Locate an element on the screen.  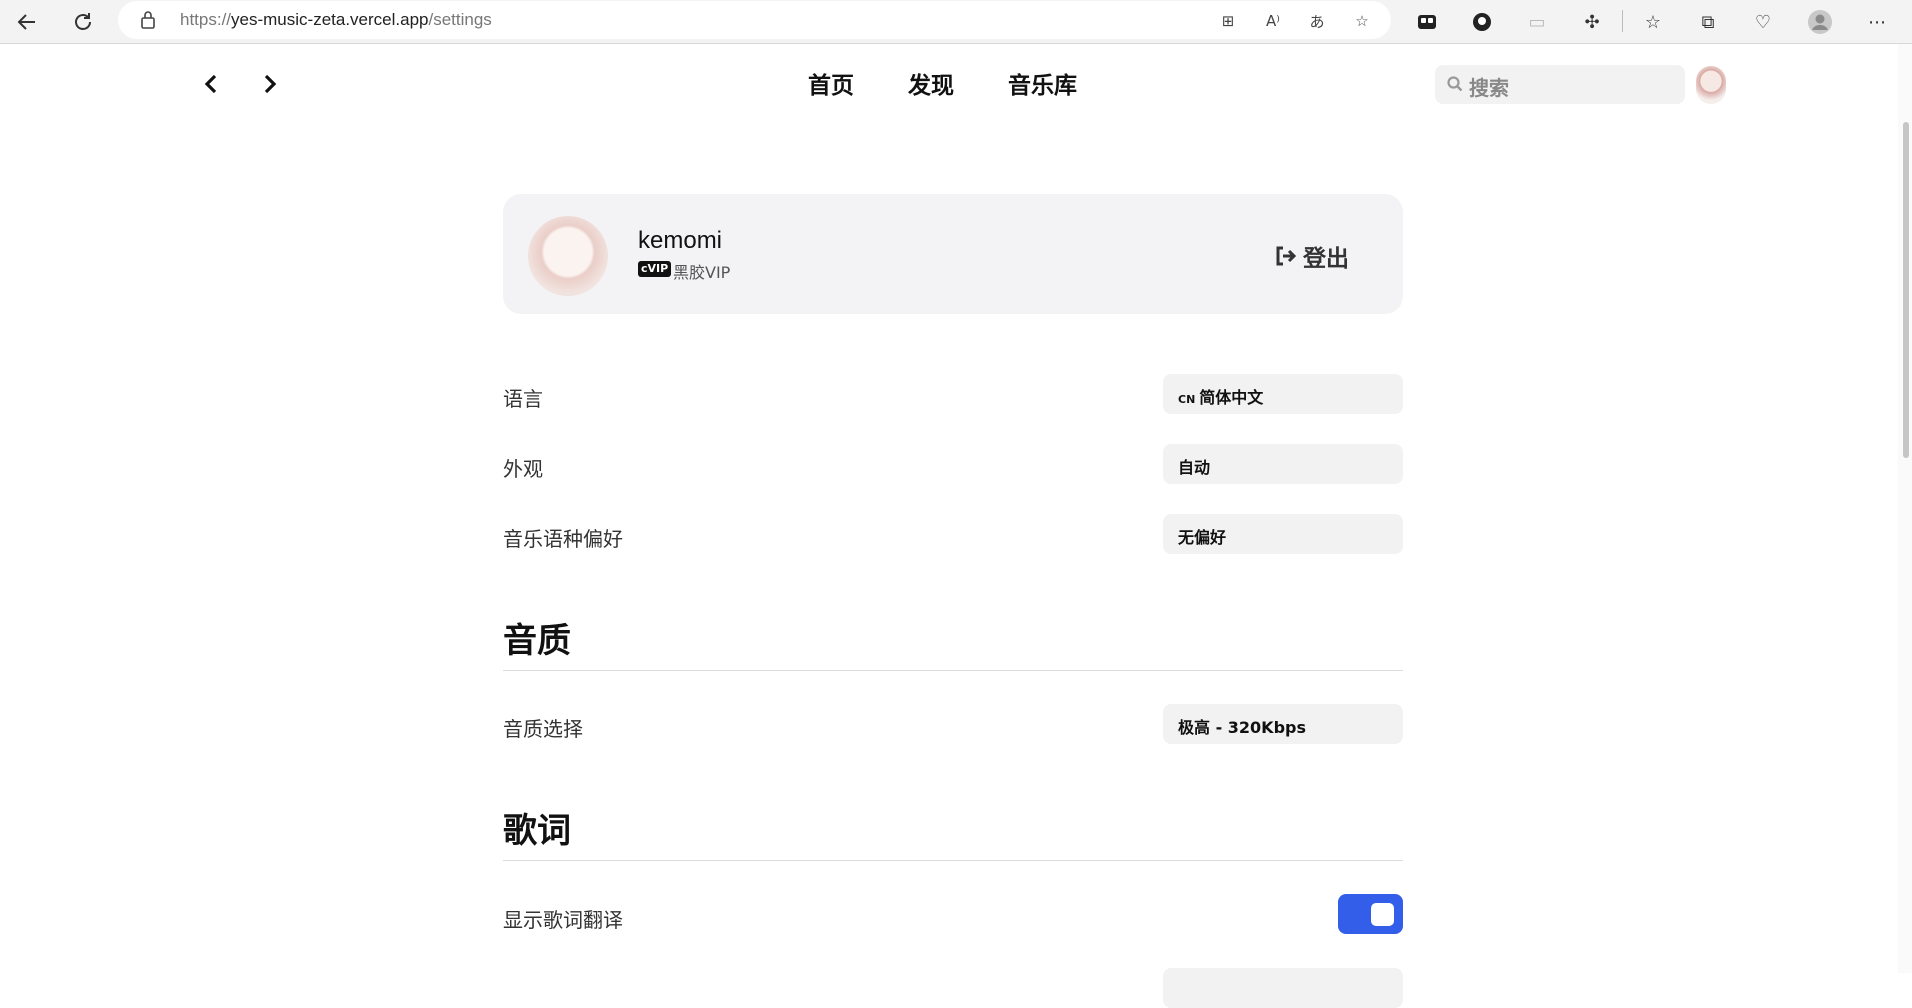
avatar is located at coordinates (1711, 85).